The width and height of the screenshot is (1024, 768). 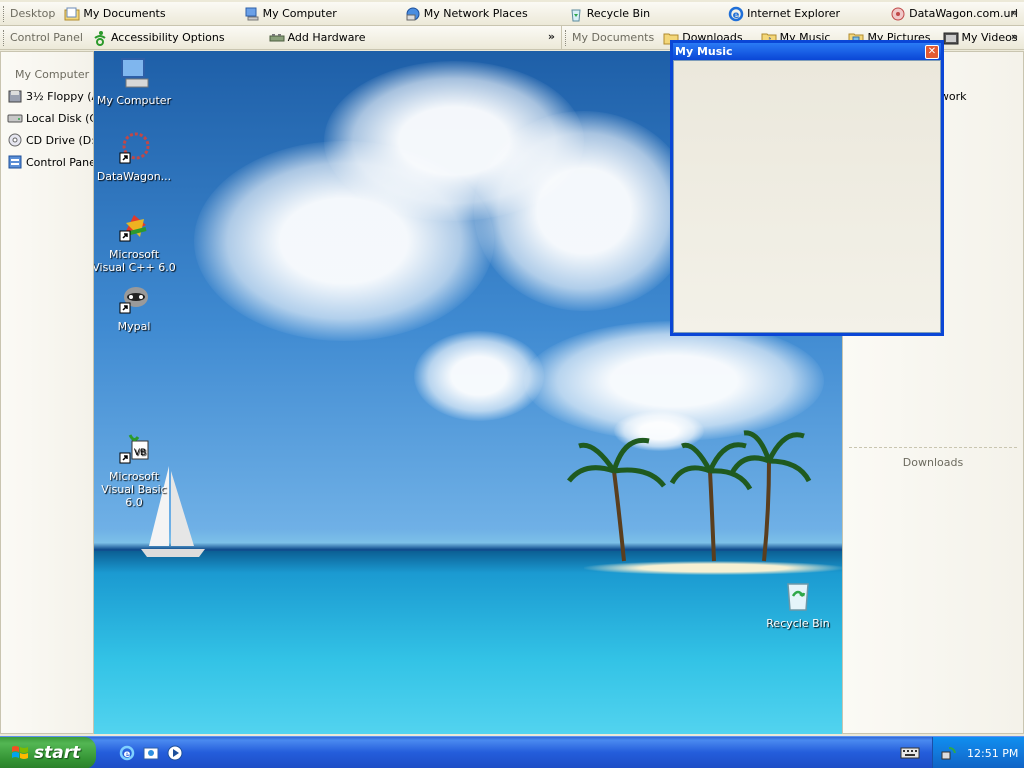 I want to click on control-panel-toolbar-title: Control Panel, so click(x=46, y=37).